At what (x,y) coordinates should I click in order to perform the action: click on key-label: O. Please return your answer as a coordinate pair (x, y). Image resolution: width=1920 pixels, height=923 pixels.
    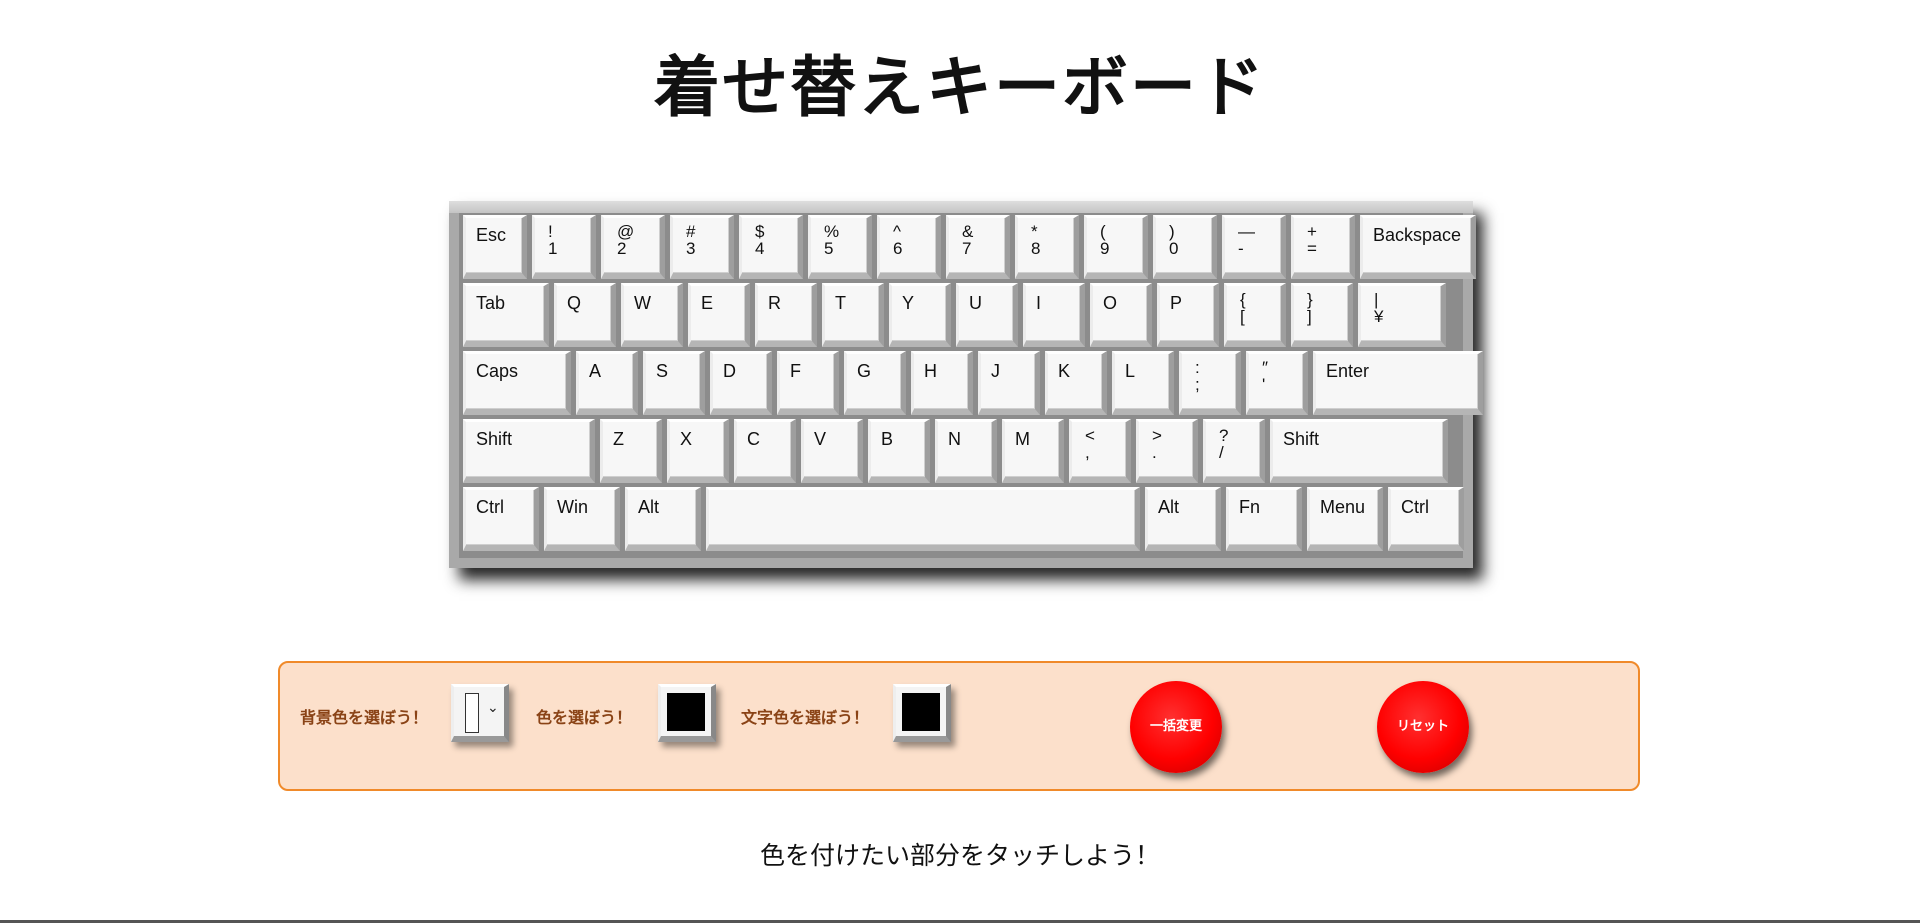
    Looking at the image, I should click on (1110, 303).